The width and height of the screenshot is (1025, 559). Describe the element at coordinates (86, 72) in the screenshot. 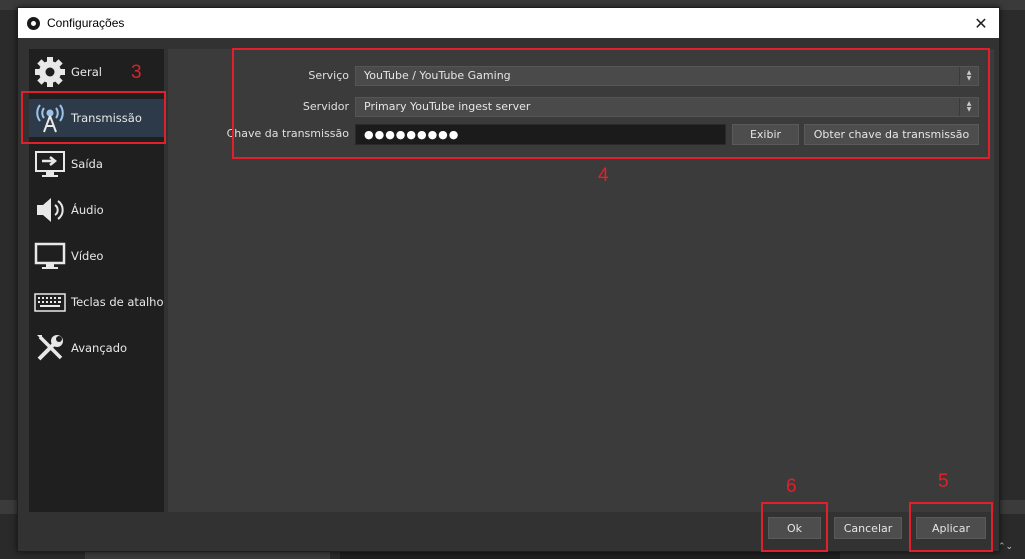

I see `sidebar-item-label: Geral` at that location.